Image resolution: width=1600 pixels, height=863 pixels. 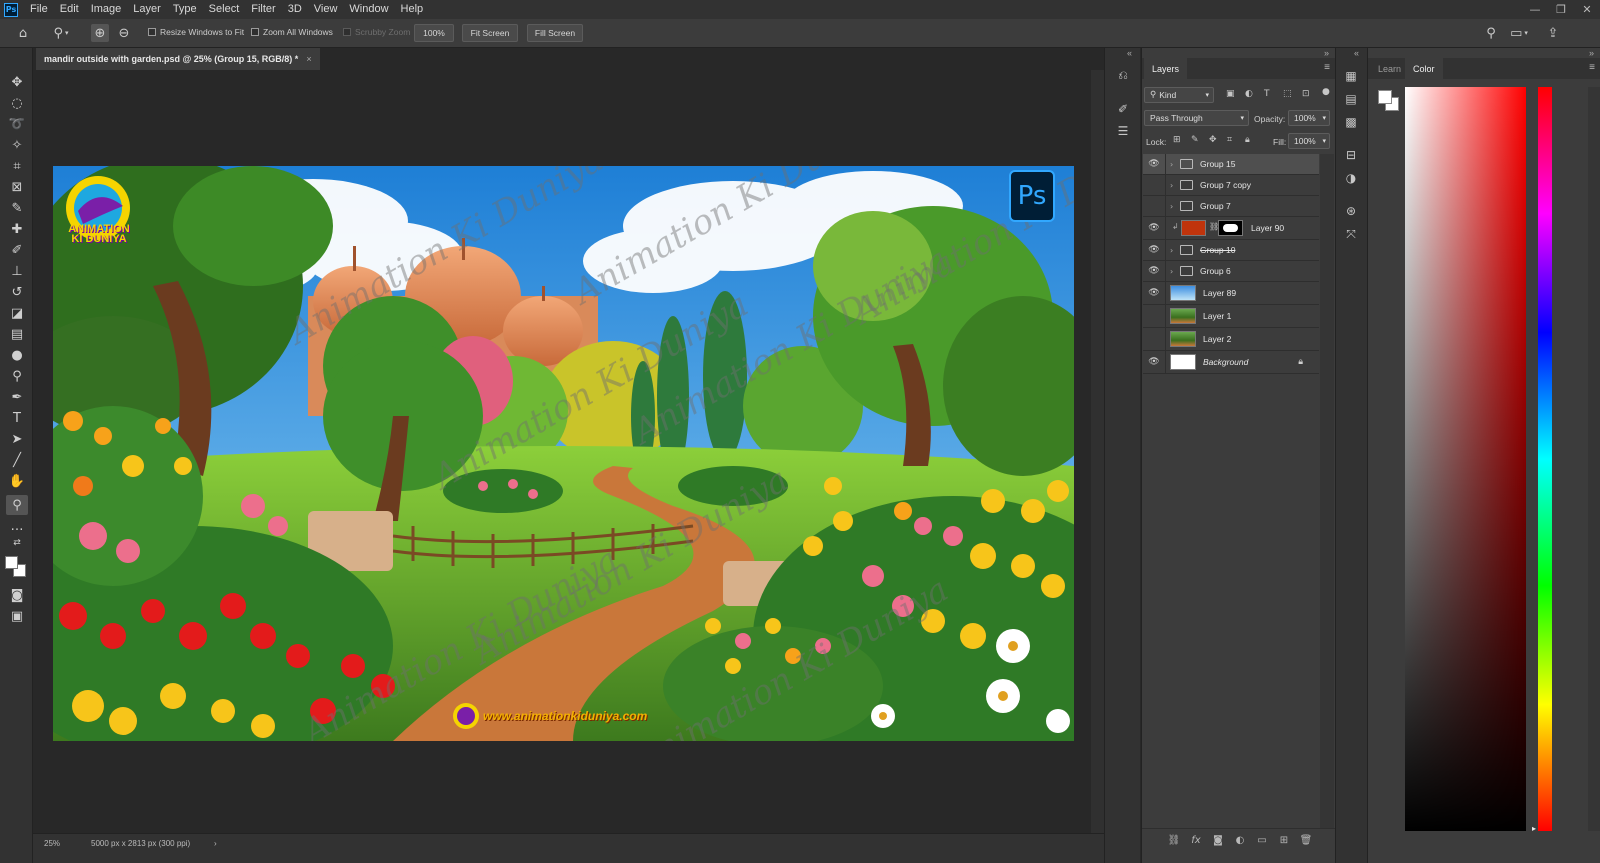 What do you see at coordinates (100, 33) in the screenshot?
I see `zoom-in-icon: ⊕` at bounding box center [100, 33].